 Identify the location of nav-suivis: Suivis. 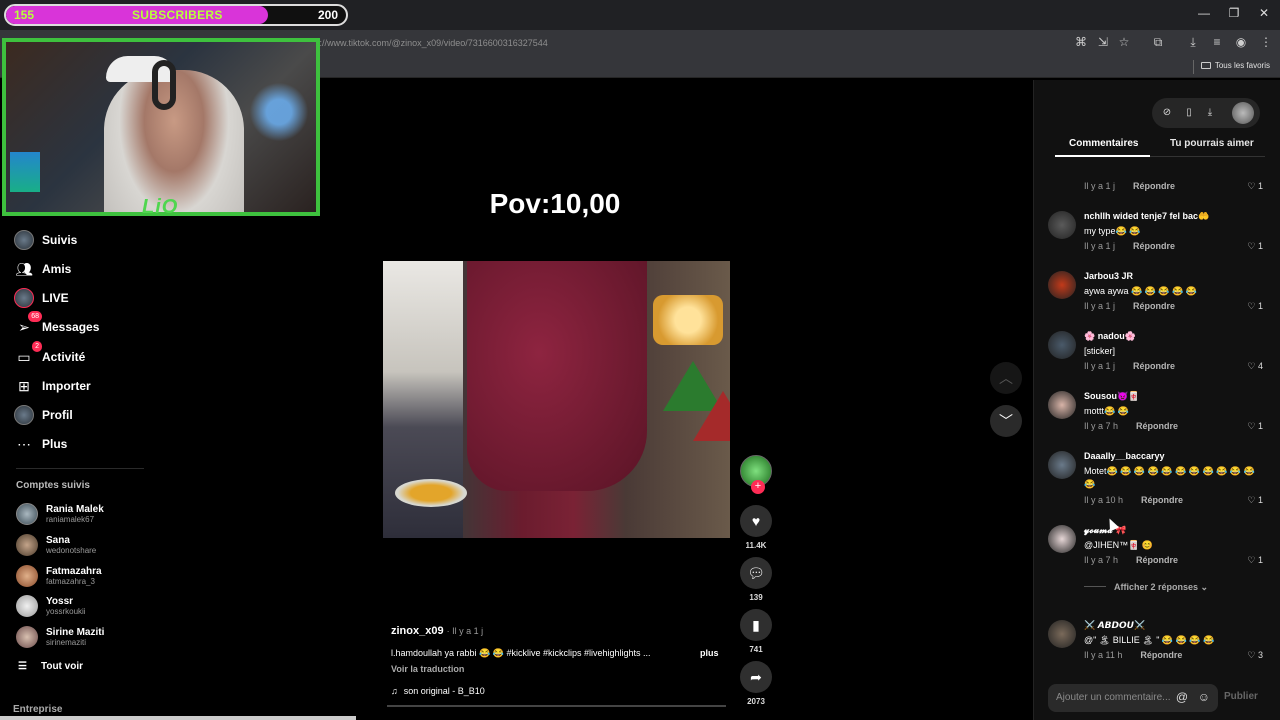
(45, 240).